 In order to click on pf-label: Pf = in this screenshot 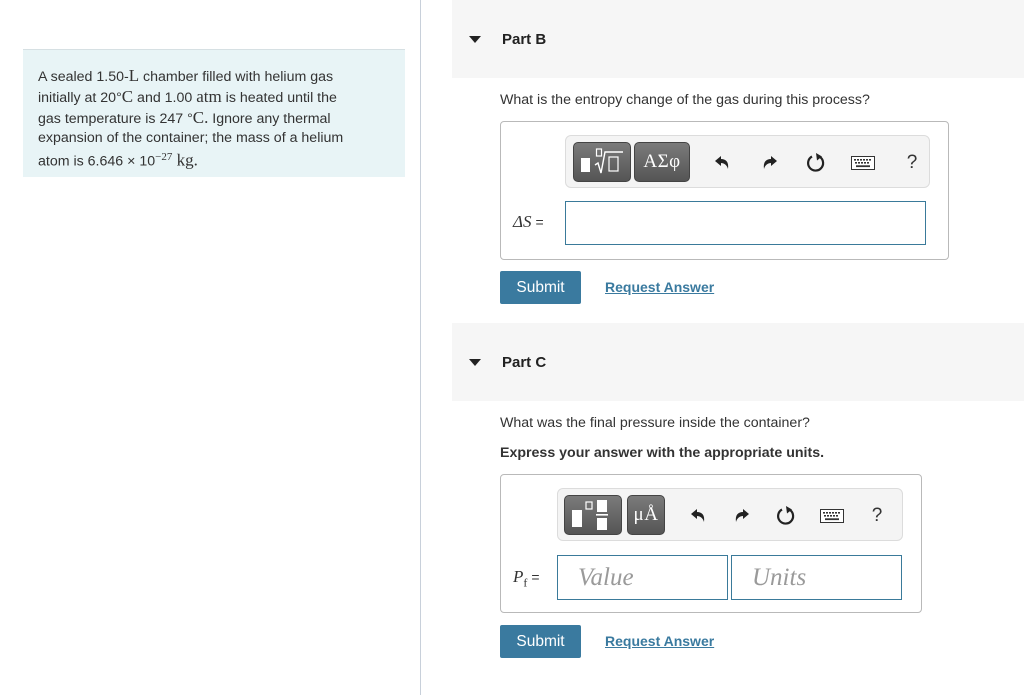, I will do `click(526, 578)`.